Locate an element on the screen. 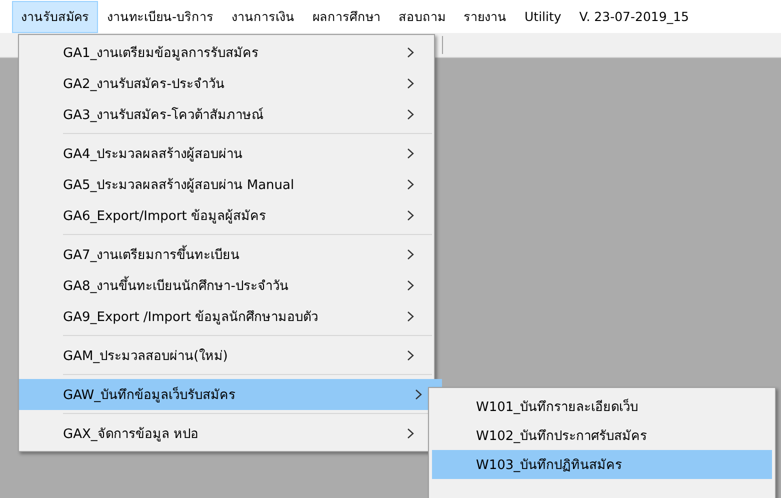  menu-item: GA4_ประมวลผลสร้างผู้สอบผ่าน is located at coordinates (226, 153).